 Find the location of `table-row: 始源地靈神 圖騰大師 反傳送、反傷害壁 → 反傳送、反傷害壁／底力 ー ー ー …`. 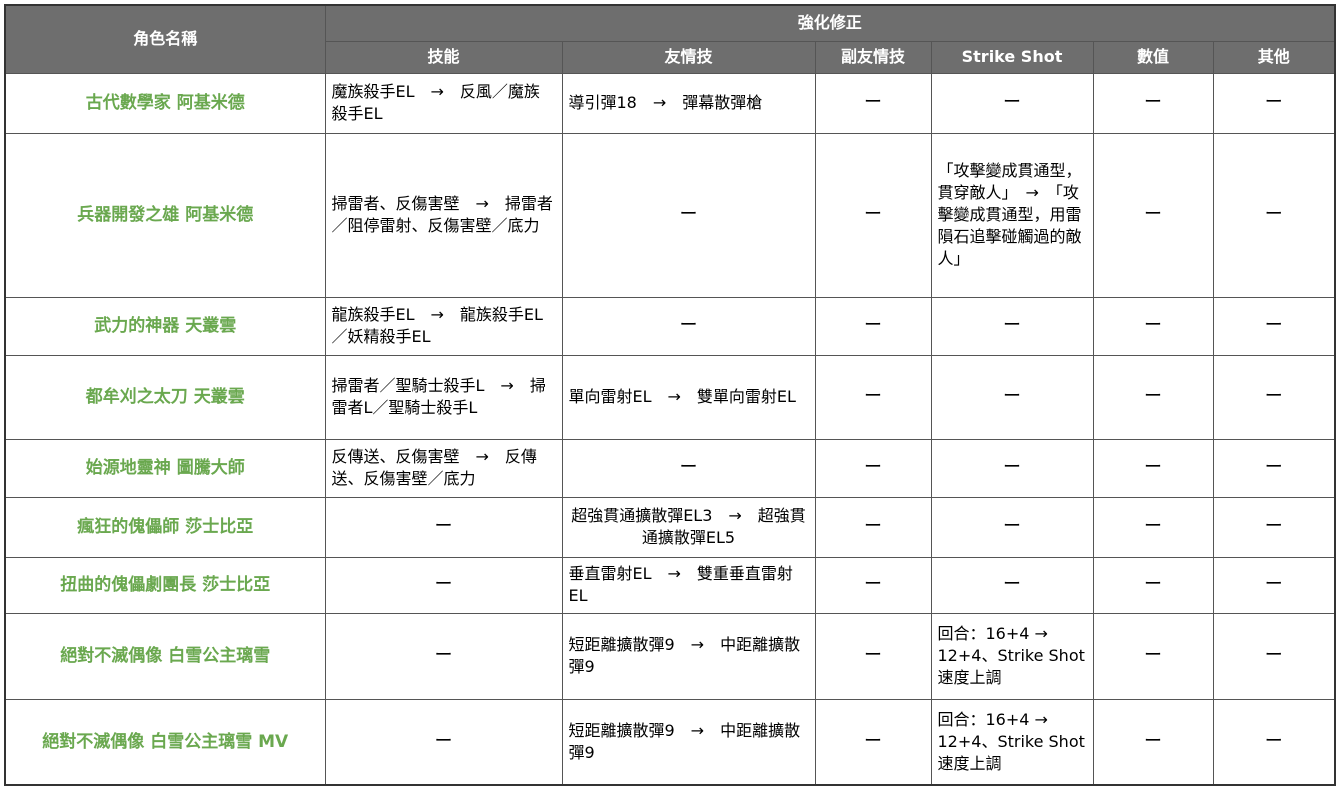

table-row: 始源地靈神 圖騰大師 反傳送、反傷害壁 → 反傳送、反傷害壁／底力 ー ー ー … is located at coordinates (670, 468).